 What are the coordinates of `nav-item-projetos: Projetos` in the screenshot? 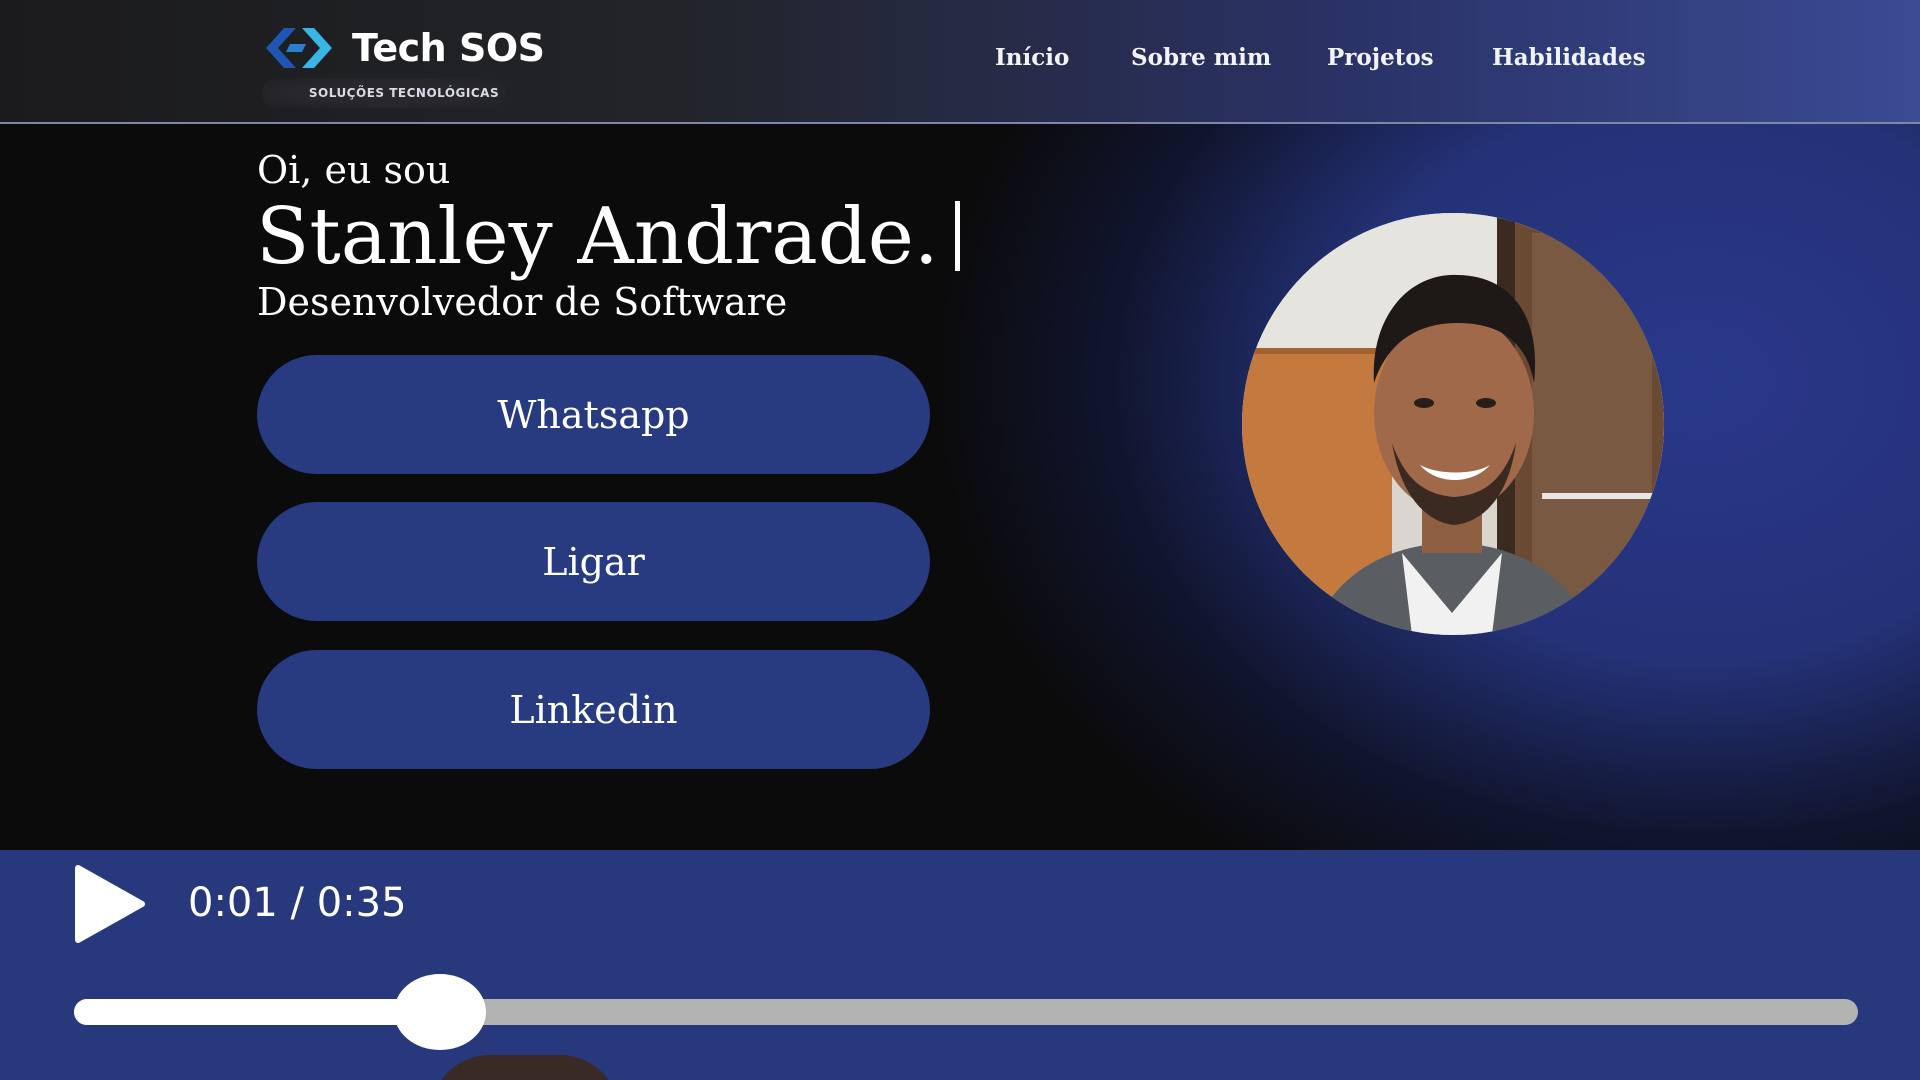 It's located at (1380, 57).